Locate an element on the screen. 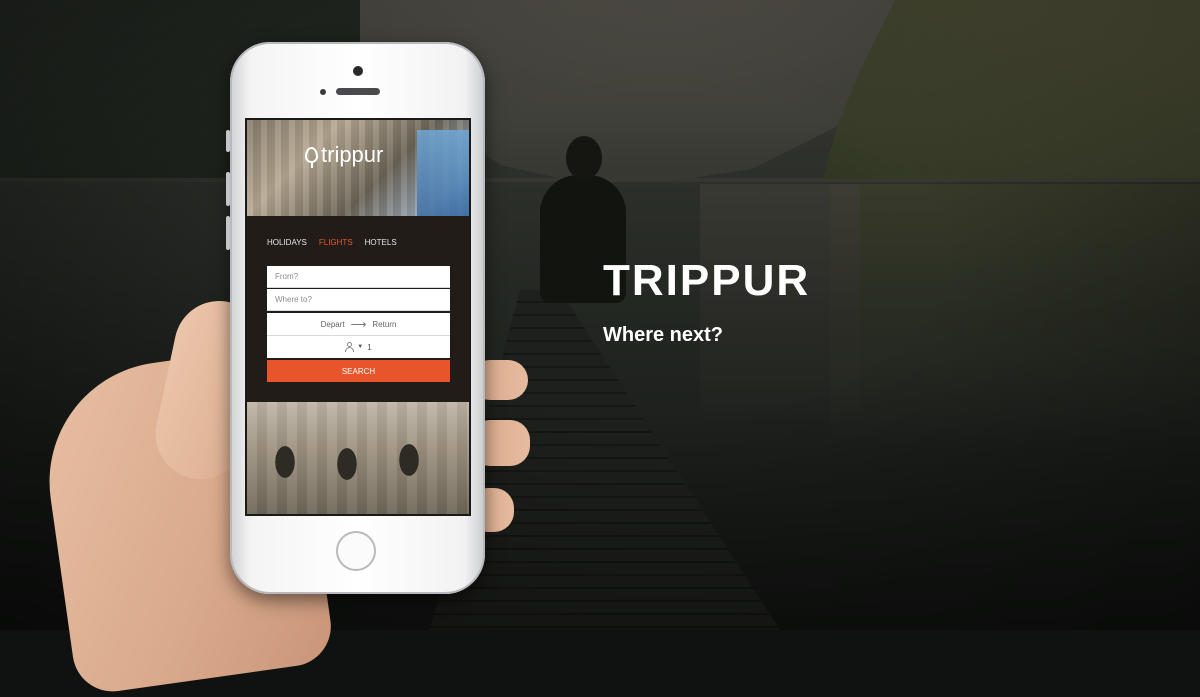 The height and width of the screenshot is (697, 1200). date-selector: Depart ⟶ Return is located at coordinates (358, 324).